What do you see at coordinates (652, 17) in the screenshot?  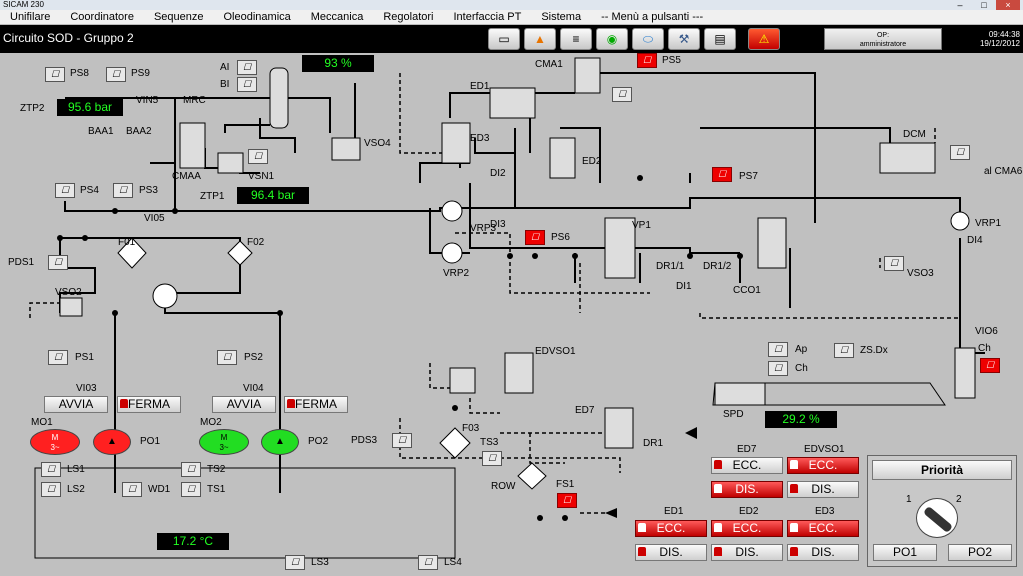 I see `menu-pulsanti: -- Menù a pulsanti ---` at bounding box center [652, 17].